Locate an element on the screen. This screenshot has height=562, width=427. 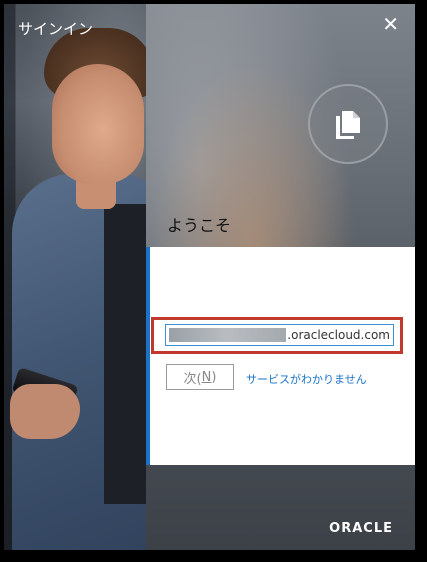
next-label-suffix: ) is located at coordinates (214, 377).